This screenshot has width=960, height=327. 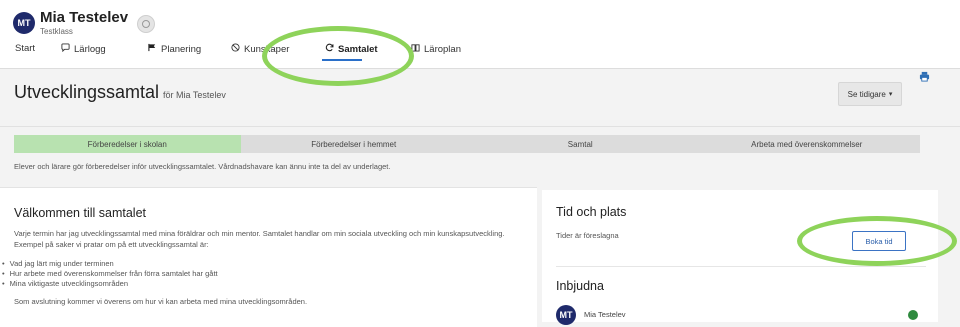 I want to click on caret-down-icon: ▾, so click(x=890, y=94).